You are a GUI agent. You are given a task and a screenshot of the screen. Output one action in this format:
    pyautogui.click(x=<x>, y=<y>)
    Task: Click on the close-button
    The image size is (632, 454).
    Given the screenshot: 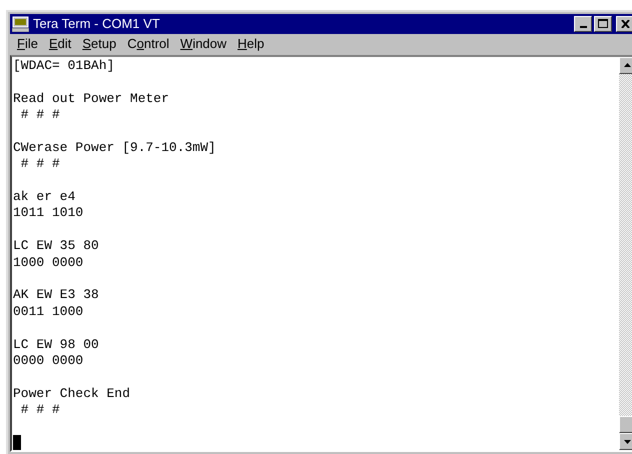 What is the action you would take?
    pyautogui.click(x=624, y=24)
    